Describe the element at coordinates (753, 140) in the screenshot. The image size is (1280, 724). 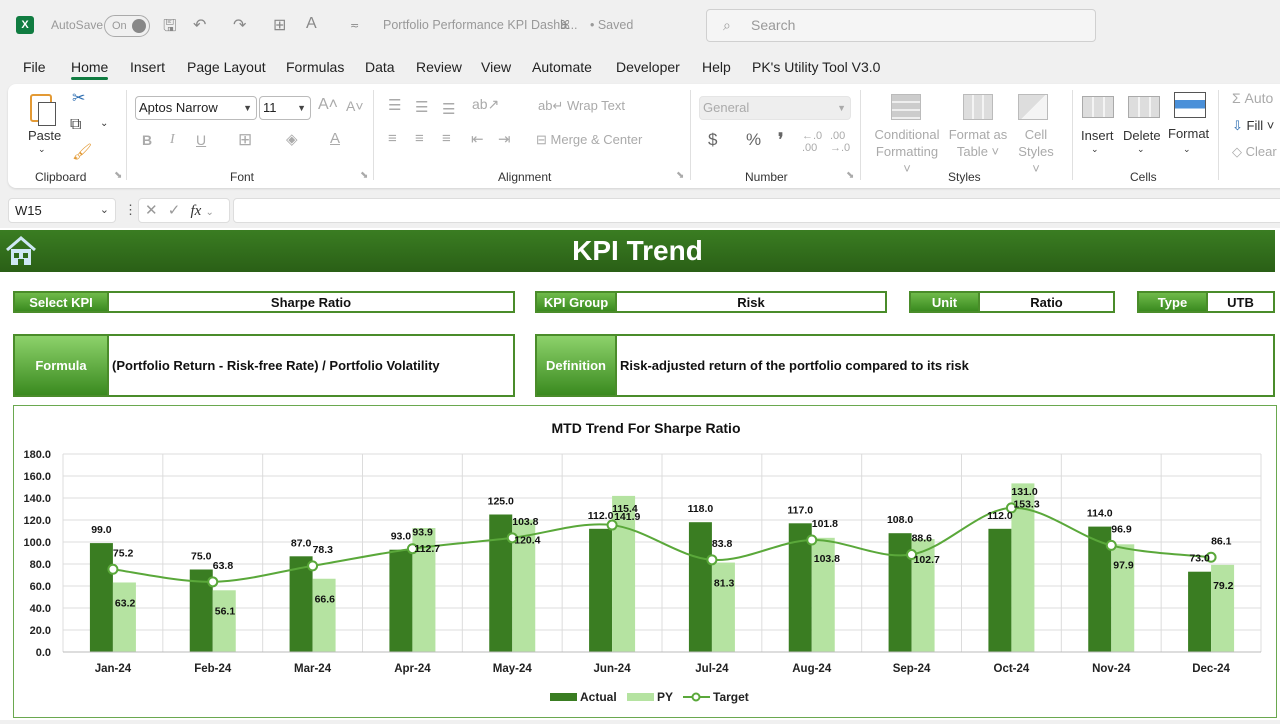
I see `percent-button: %` at that location.